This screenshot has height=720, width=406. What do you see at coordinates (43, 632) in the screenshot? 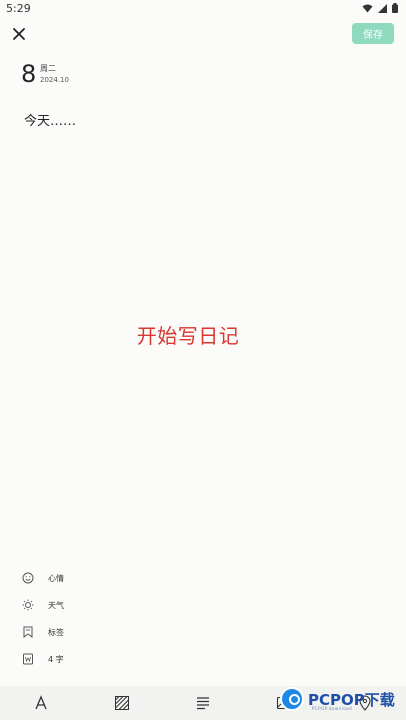
I see `tag-row: 标签` at bounding box center [43, 632].